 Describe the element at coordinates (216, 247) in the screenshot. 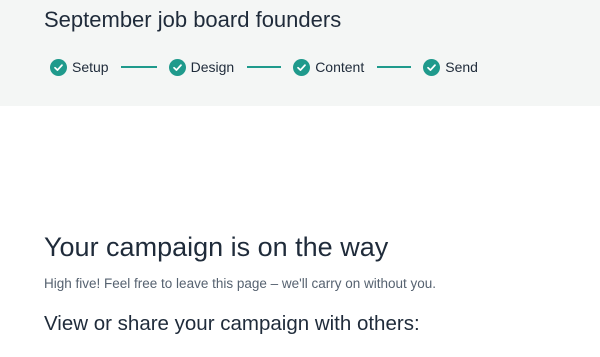

I see `confirmation-heading: Your campaign is on the way` at that location.